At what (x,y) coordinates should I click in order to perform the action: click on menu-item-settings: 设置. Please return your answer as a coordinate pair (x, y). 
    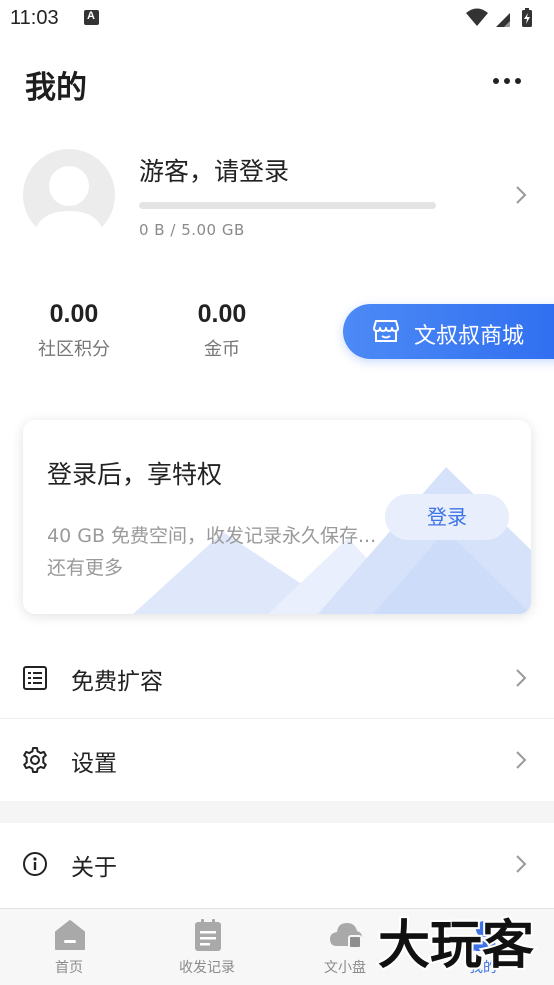
    Looking at the image, I should click on (277, 760).